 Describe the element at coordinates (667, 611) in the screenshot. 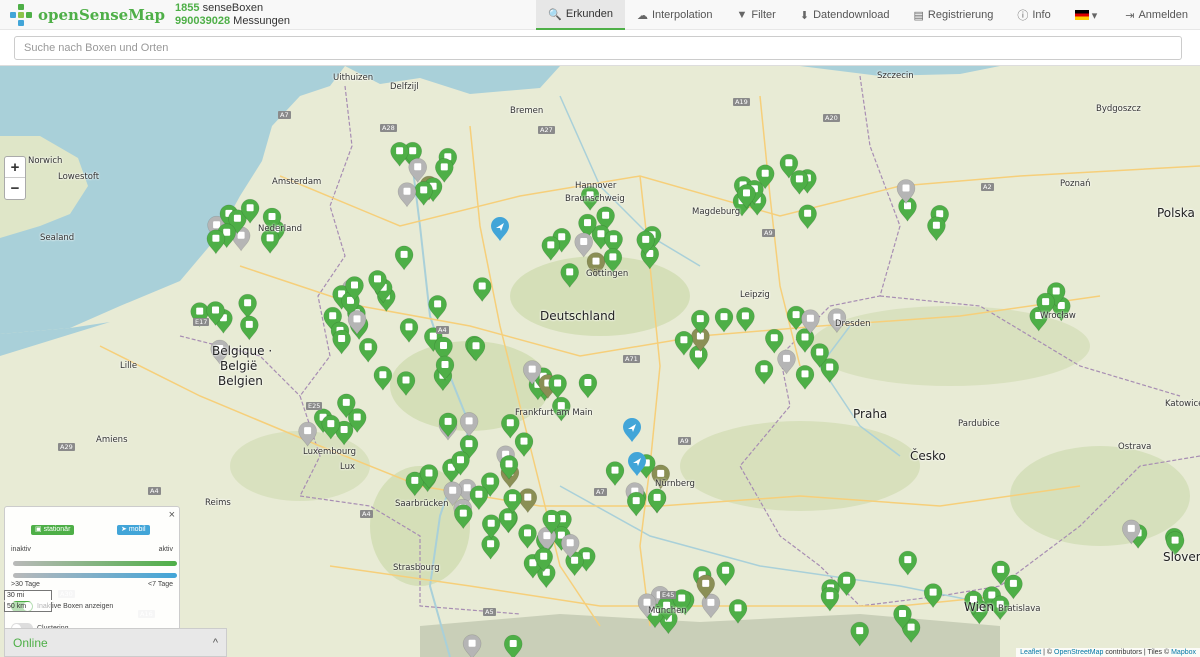

I see `place-label: München` at that location.